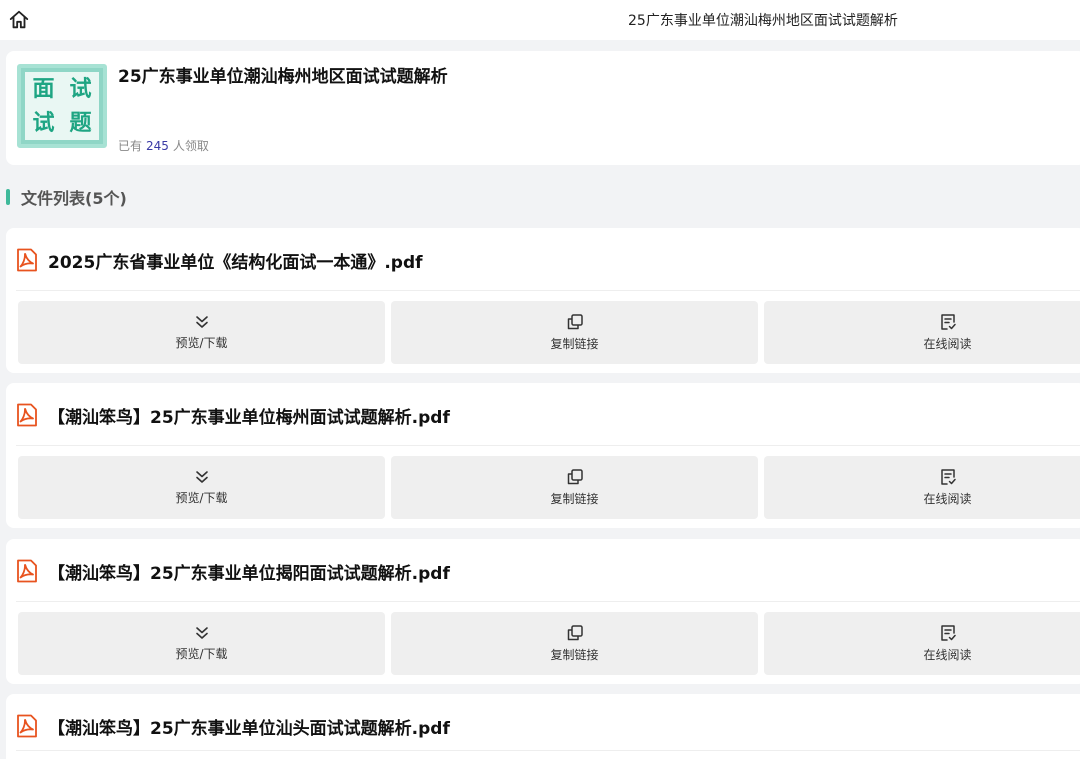 Image resolution: width=1080 pixels, height=759 pixels. What do you see at coordinates (235, 260) in the screenshot?
I see `file-name: 2025广东省事业单位《结构化面试一本通》.pdf` at bounding box center [235, 260].